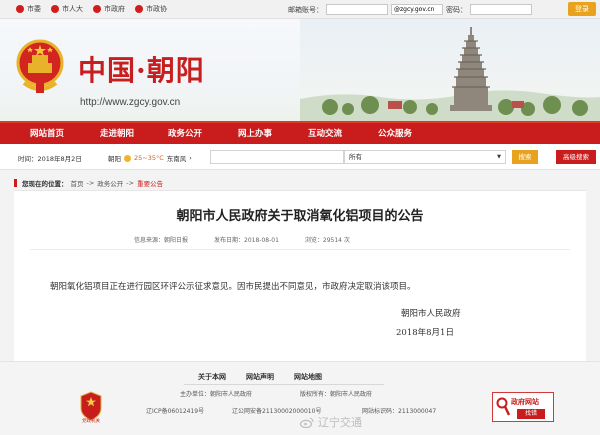 The width and height of the screenshot is (600, 435). What do you see at coordinates (399, 411) in the screenshot?
I see `footer-site-id: 网站标识码：2113000047` at bounding box center [399, 411].